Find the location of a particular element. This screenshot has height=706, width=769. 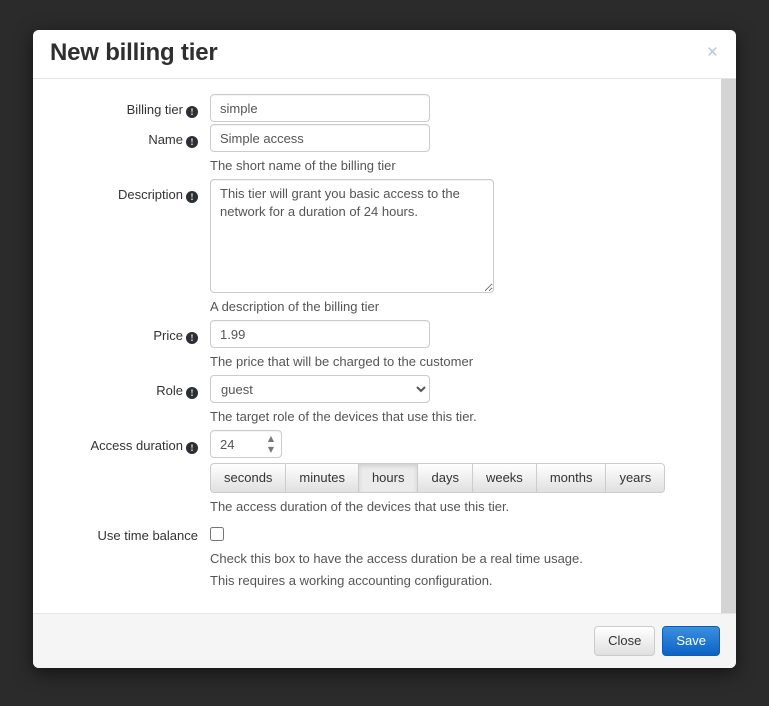

access-duration-label-text: Access duration is located at coordinates (137, 445).